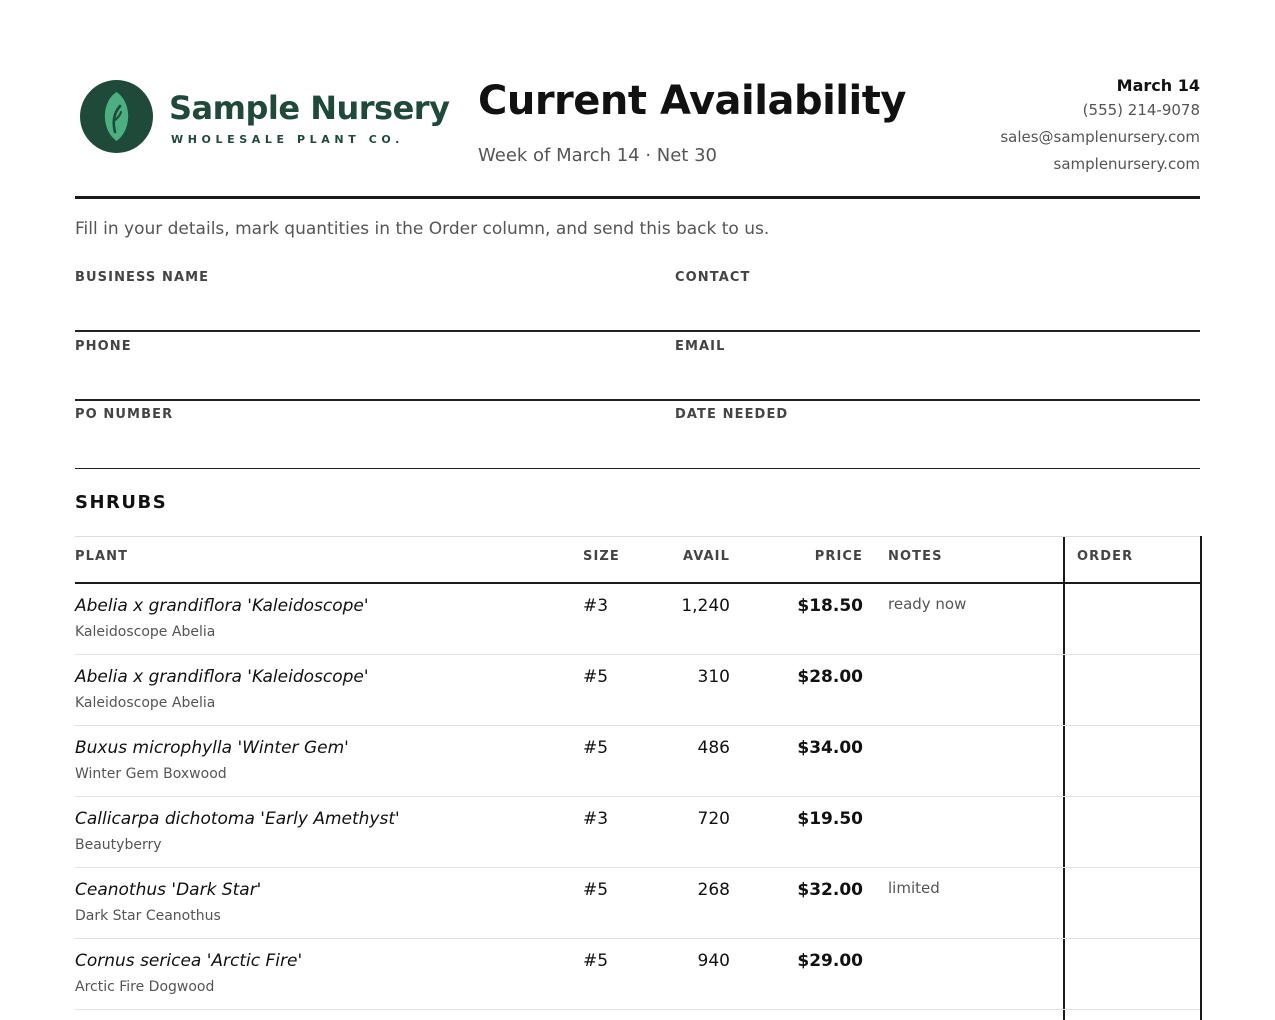  I want to click on plant-common: Winter Gem Boxwood, so click(151, 774).